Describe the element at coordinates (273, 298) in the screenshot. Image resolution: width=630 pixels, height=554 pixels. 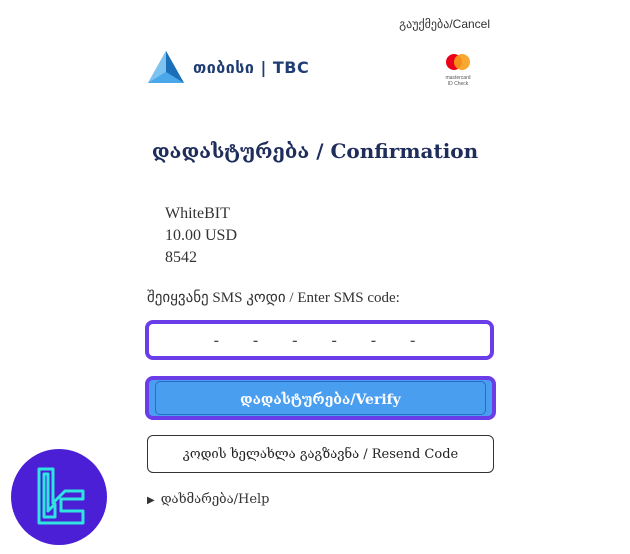
I see `sms-code-label: შეიყვანე SMS კოდი / Enter SMS code:` at that location.